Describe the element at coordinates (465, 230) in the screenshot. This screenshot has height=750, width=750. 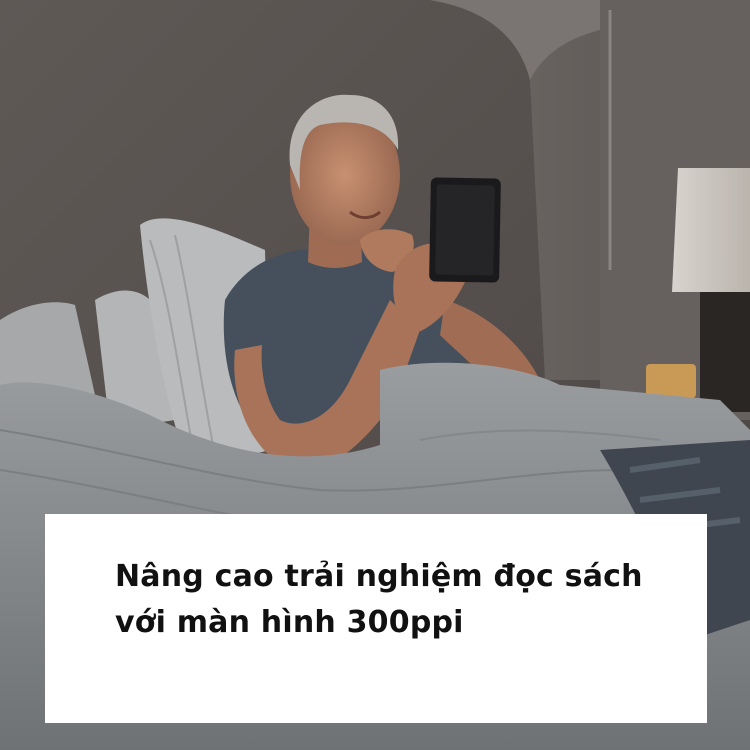
I see `ereader-icon` at that location.